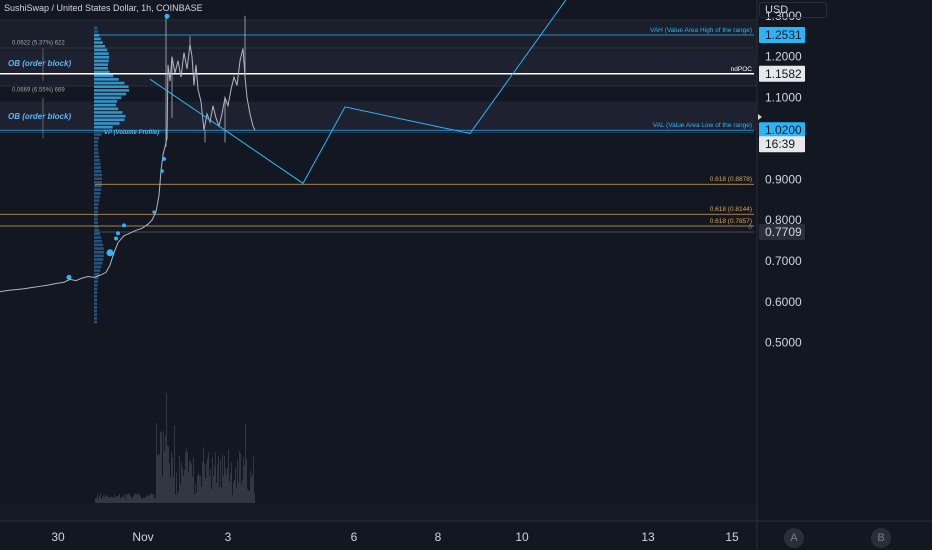 The width and height of the screenshot is (932, 550). I want to click on log-scale-button: B, so click(881, 538).